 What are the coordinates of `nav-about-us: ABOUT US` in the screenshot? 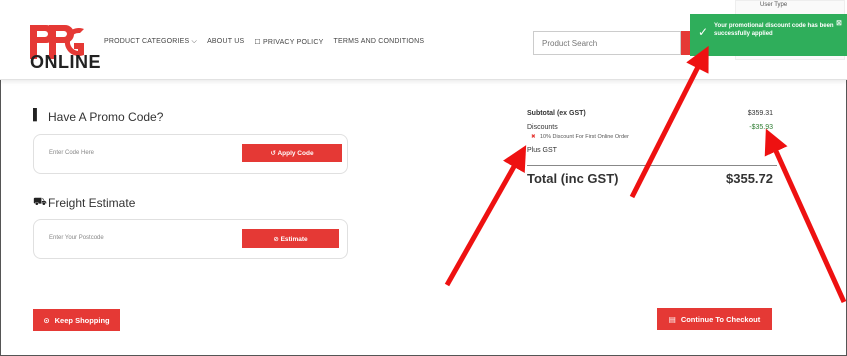 It's located at (225, 42).